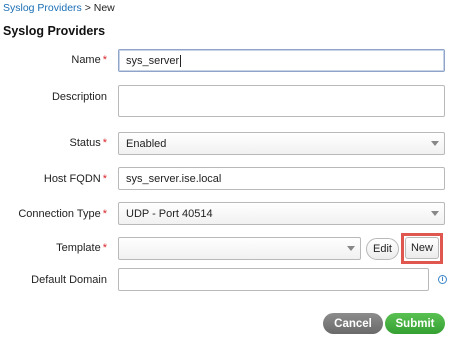 The image size is (474, 355). Describe the element at coordinates (42, 8) in the screenshot. I see `breadcrumb-parent-link: Syslog Providers` at that location.